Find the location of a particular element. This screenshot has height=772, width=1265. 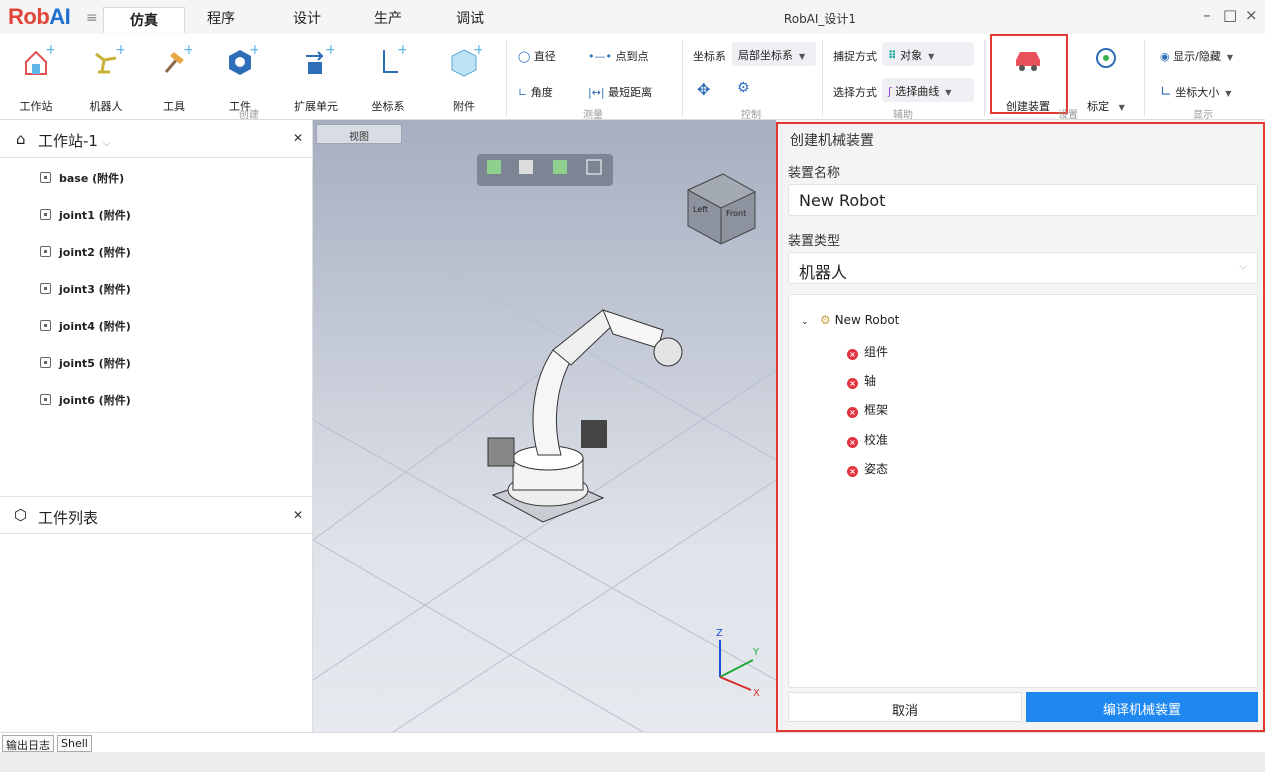

diameter-icon: ◯ is located at coordinates (524, 56).